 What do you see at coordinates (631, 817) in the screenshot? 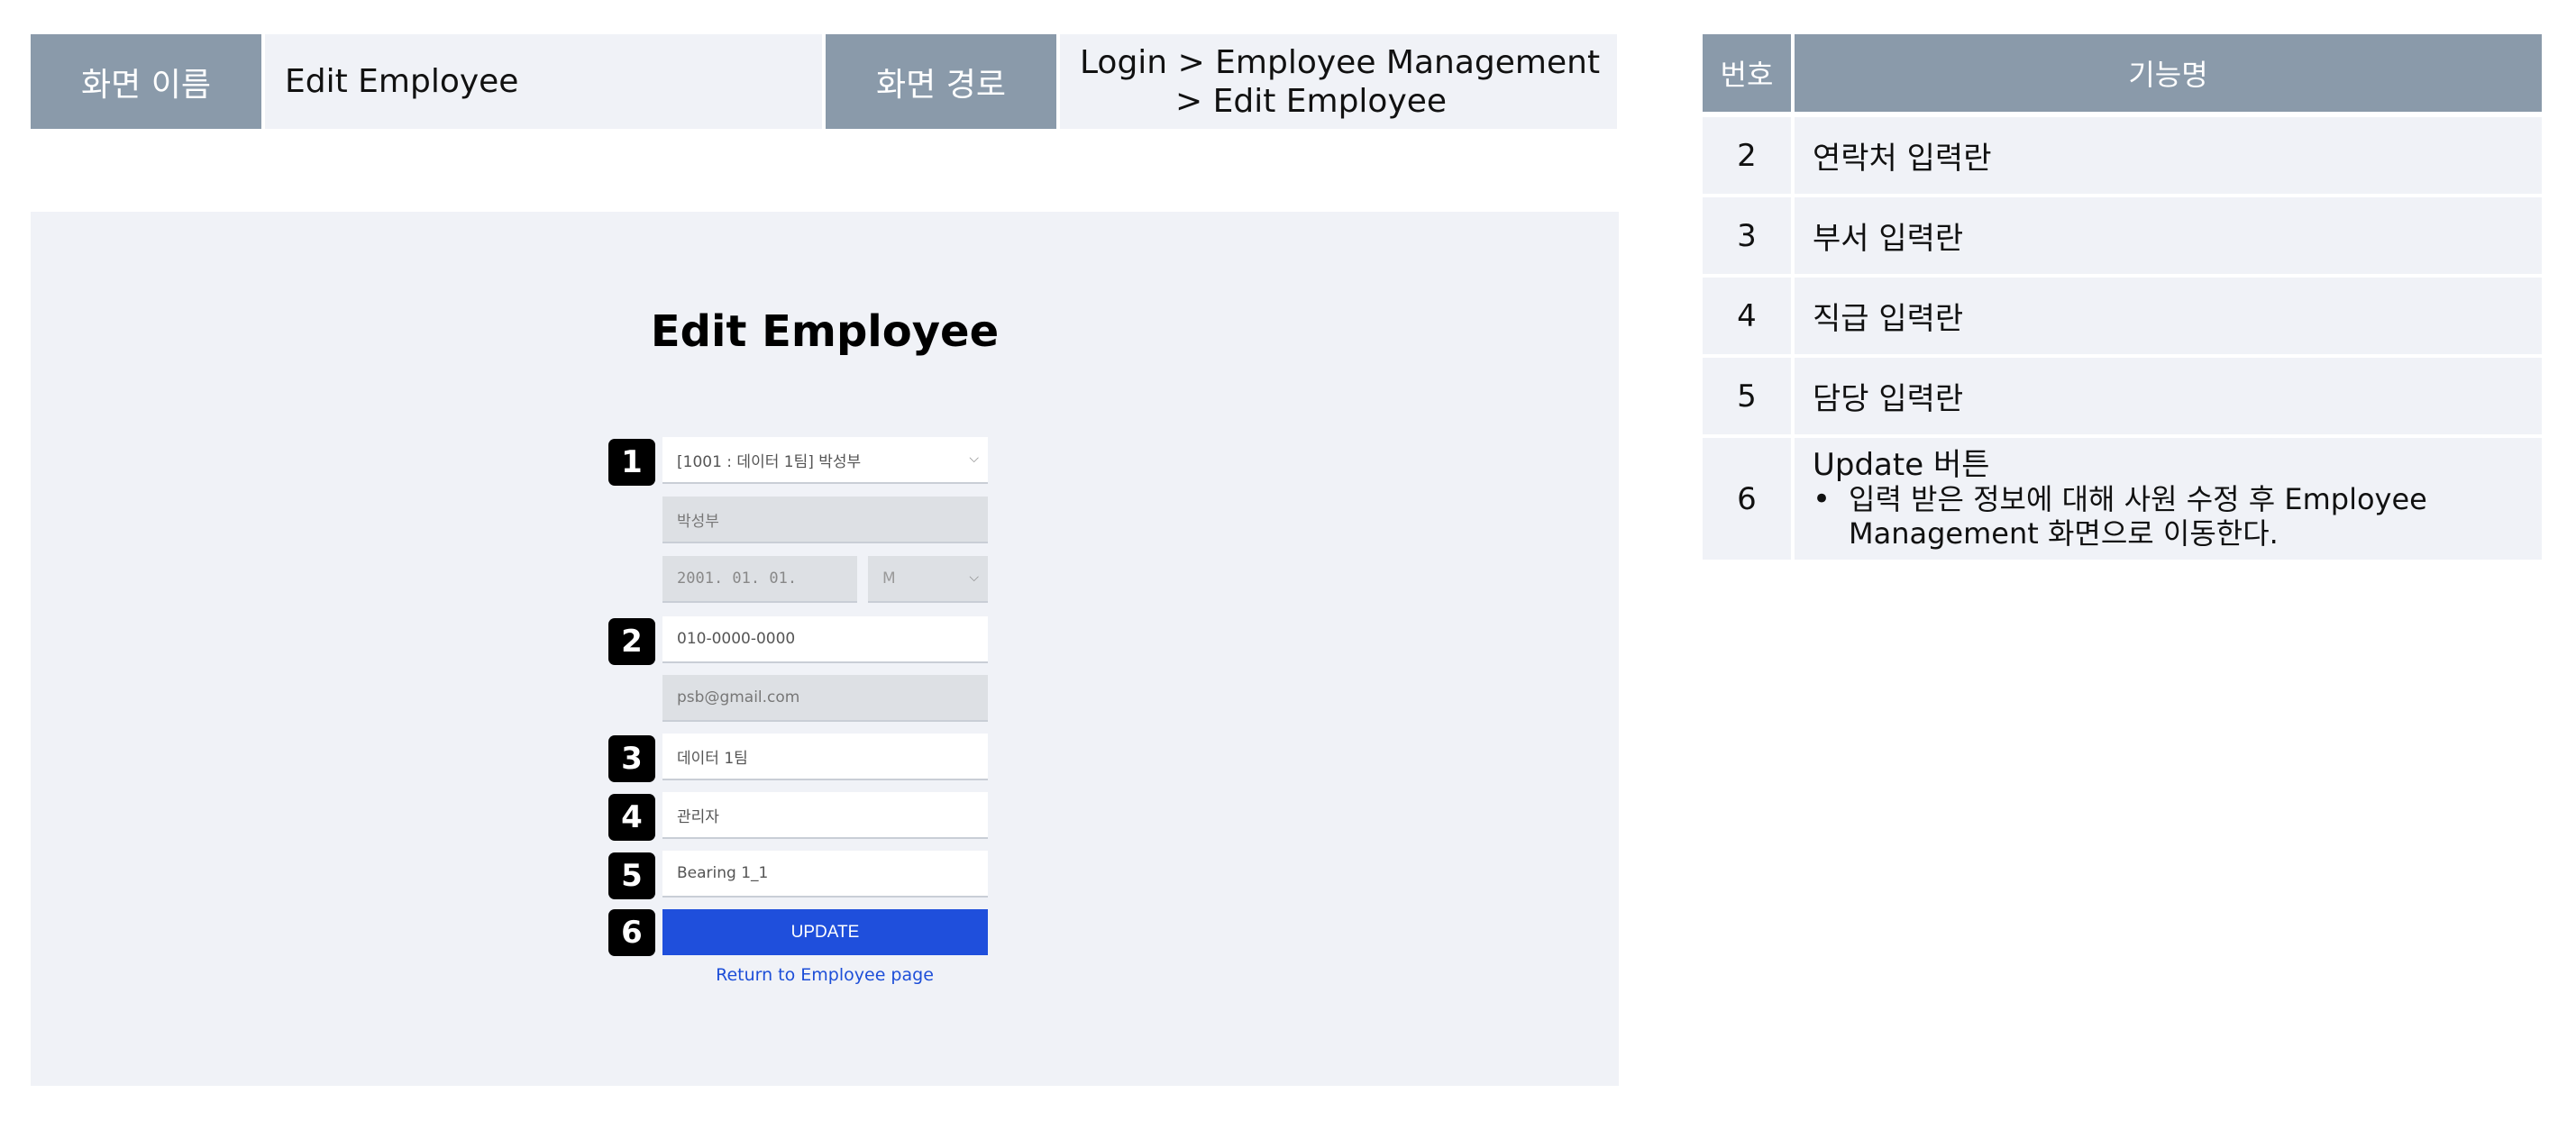
I see `number-badge-4: 4` at bounding box center [631, 817].